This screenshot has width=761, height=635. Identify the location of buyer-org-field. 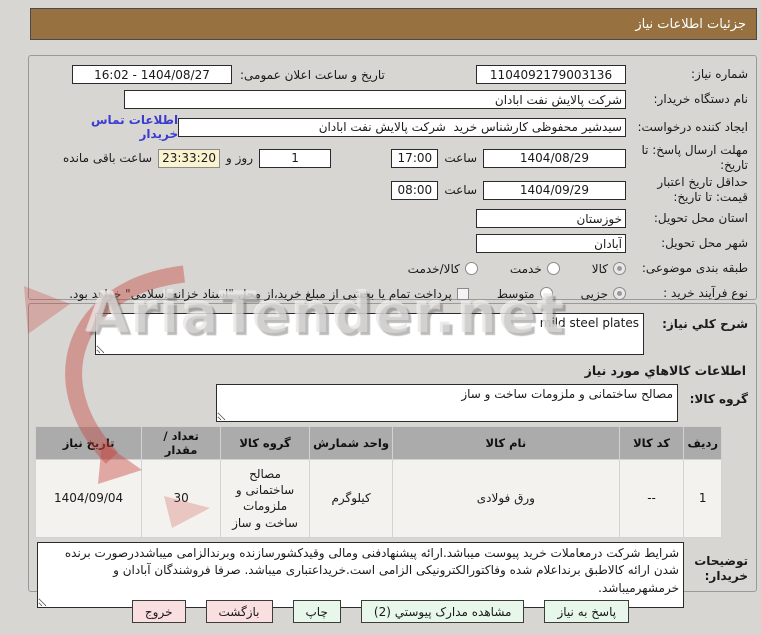
(375, 99).